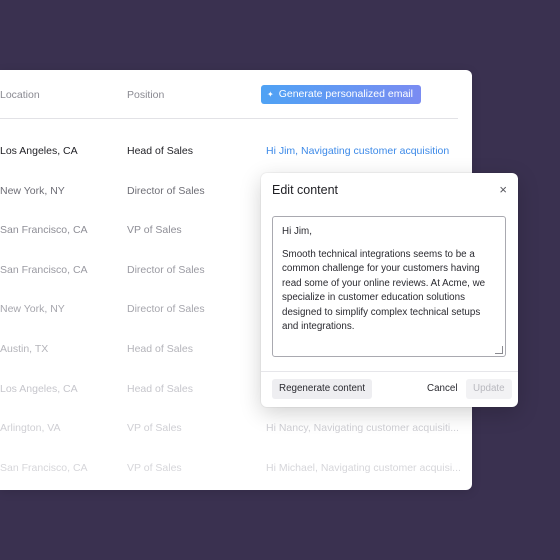  What do you see at coordinates (229, 118) in the screenshot?
I see `header-divider` at bounding box center [229, 118].